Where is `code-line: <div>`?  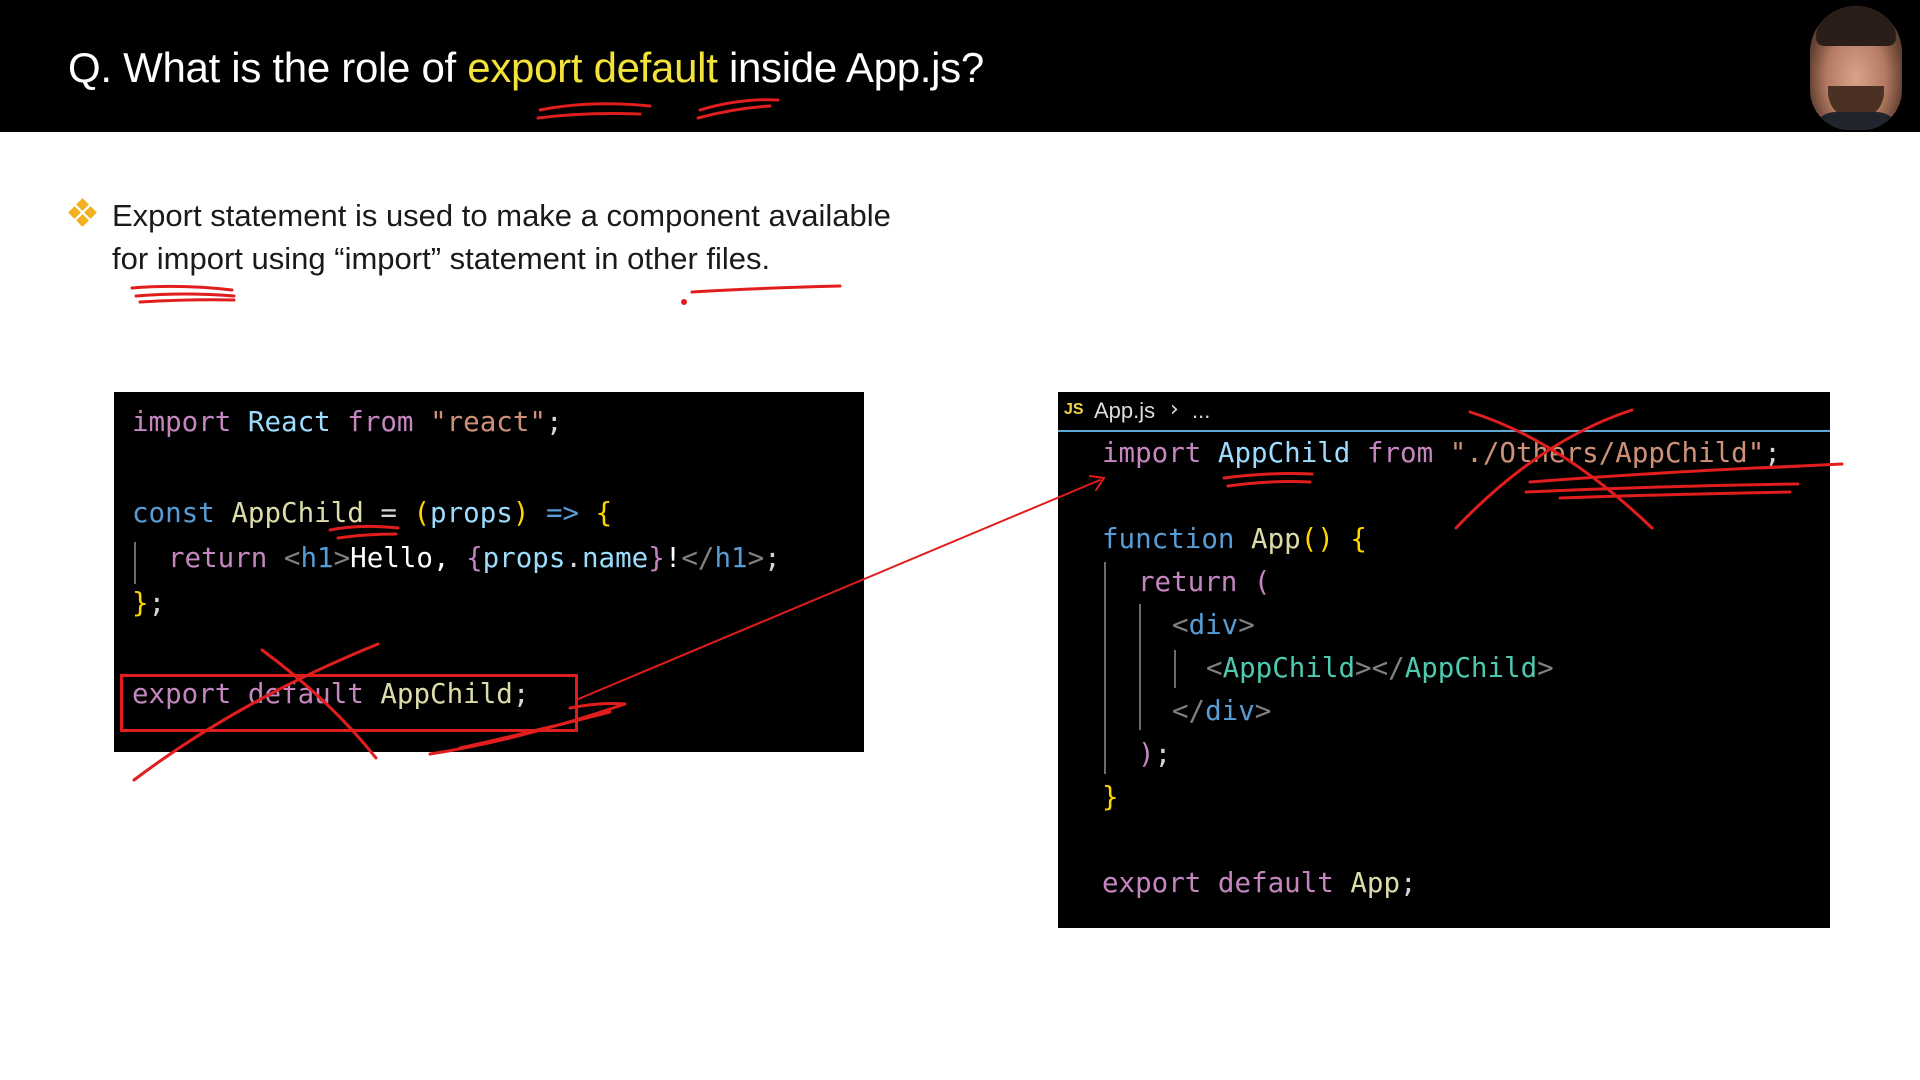 code-line: <div> is located at coordinates (1213, 625).